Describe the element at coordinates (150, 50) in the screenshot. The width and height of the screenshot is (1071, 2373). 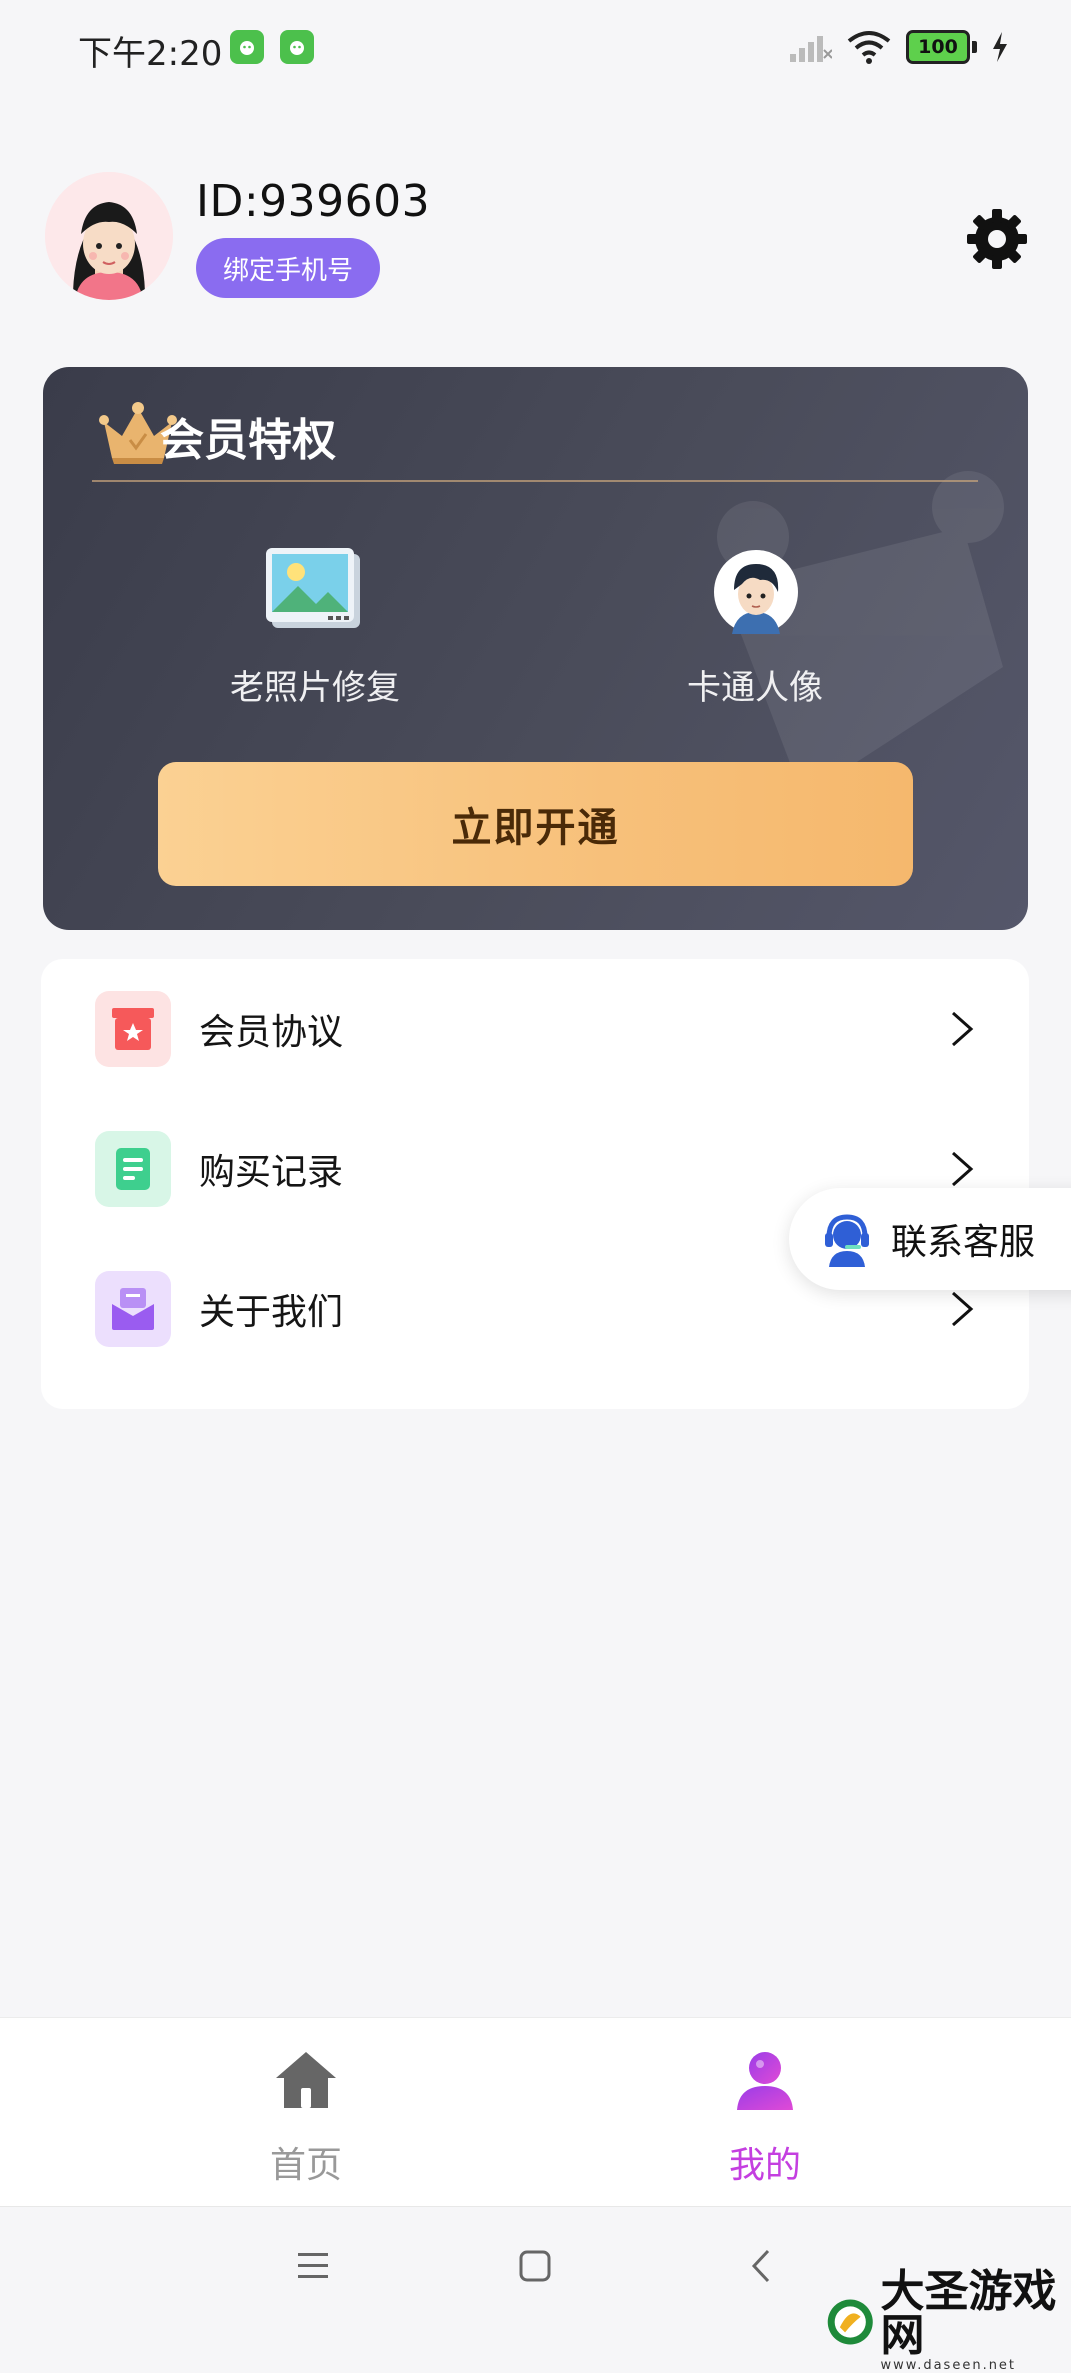
I see `status-time: 下午2:20` at that location.